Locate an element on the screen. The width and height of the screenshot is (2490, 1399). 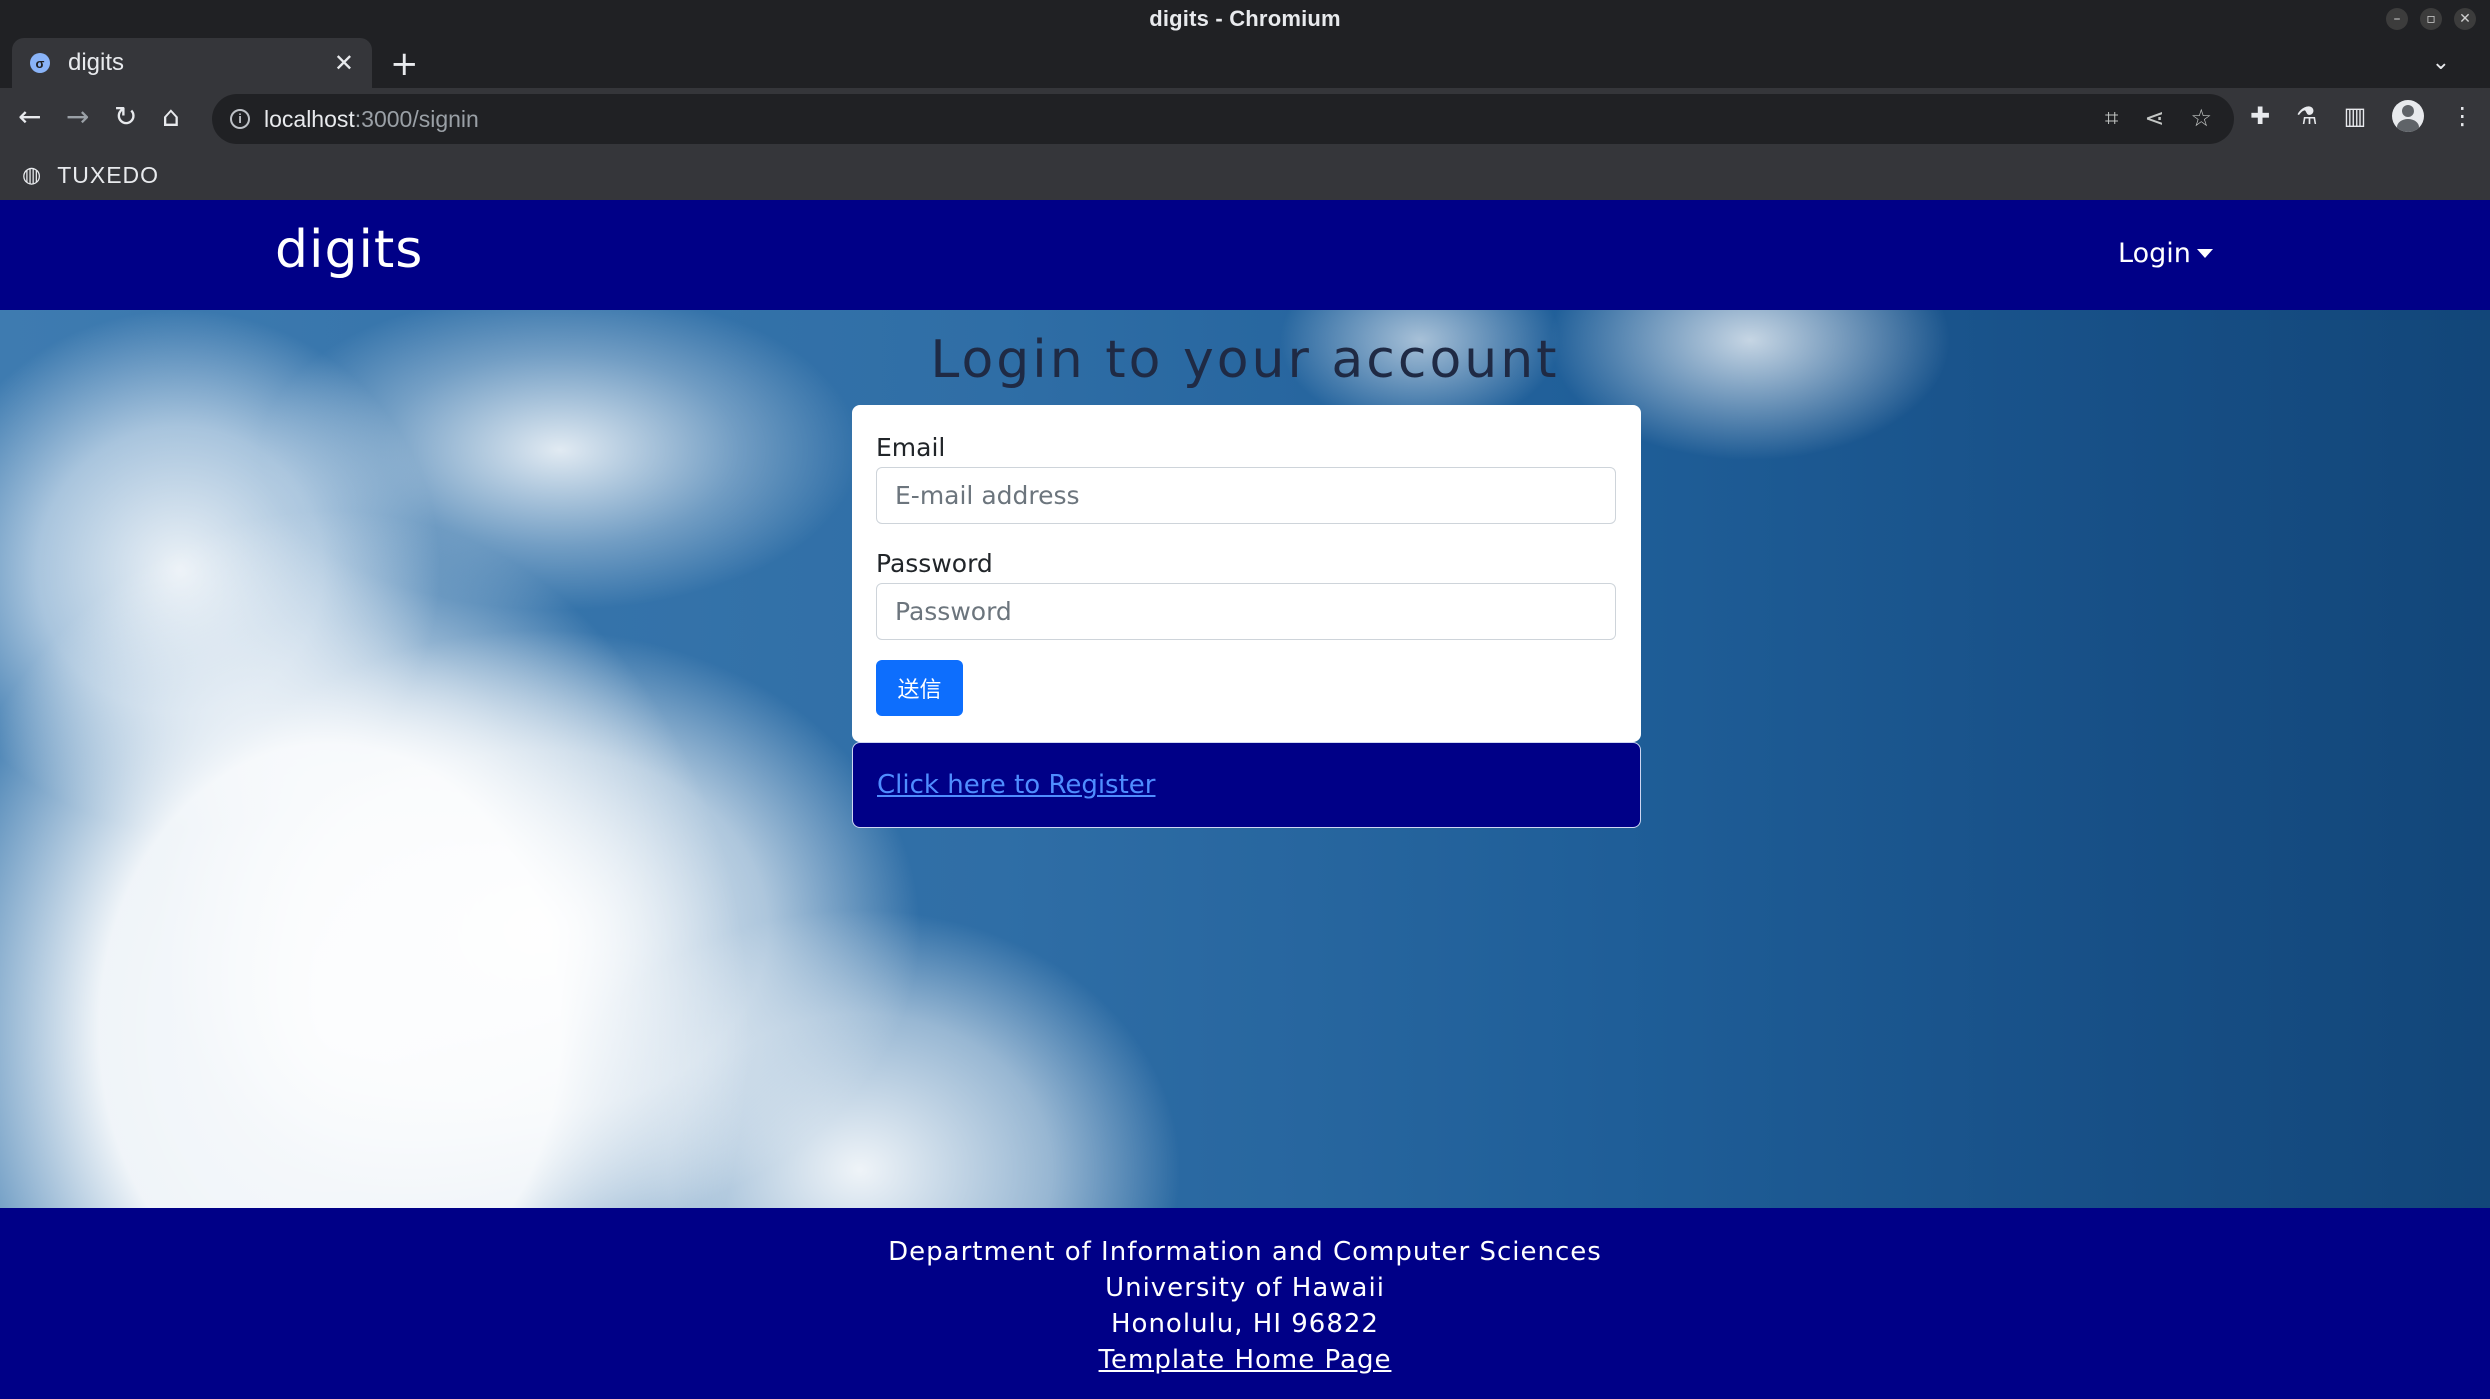
restore-icon: ▫ is located at coordinates (2431, 19).